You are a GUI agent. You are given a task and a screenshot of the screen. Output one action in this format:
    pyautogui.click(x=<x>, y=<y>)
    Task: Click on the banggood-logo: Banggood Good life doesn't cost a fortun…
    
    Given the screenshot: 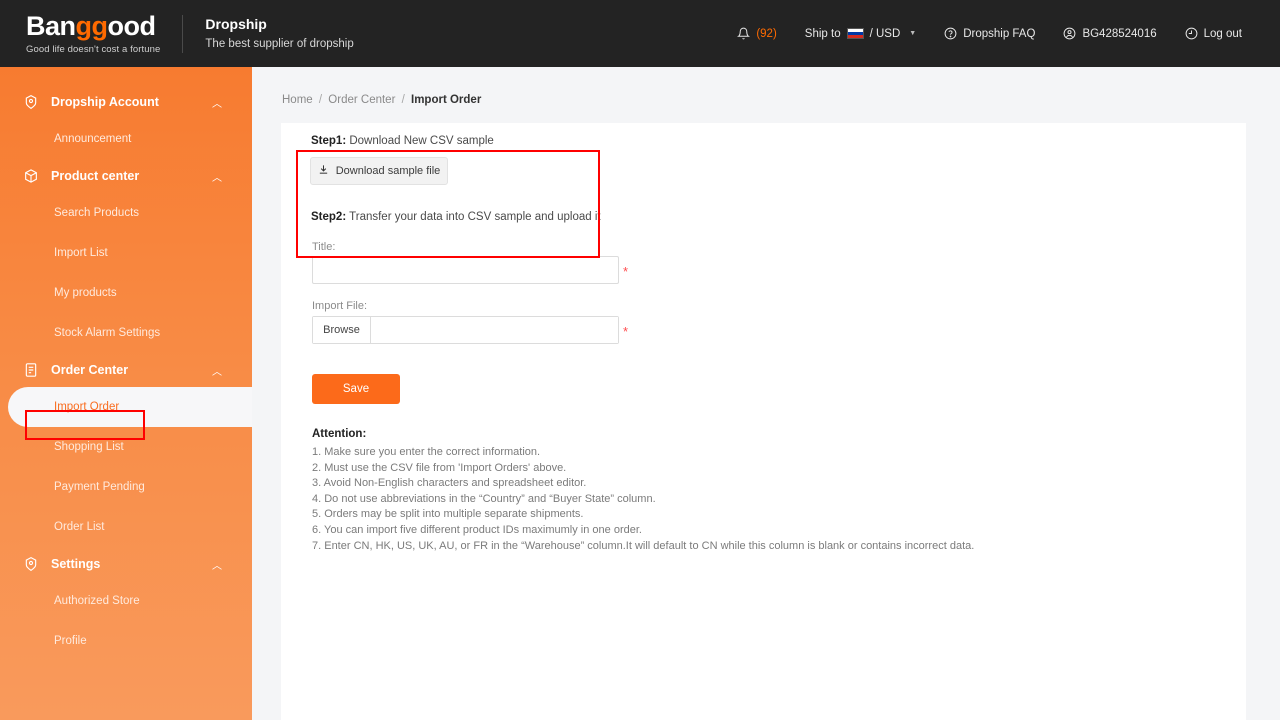 What is the action you would take?
    pyautogui.click(x=93, y=32)
    